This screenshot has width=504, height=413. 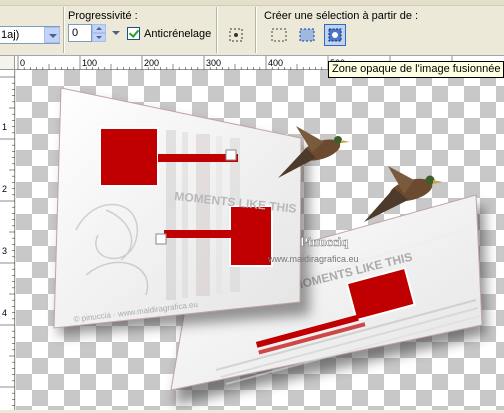 What do you see at coordinates (89, 63) in the screenshot?
I see `ruler-label: 100` at bounding box center [89, 63].